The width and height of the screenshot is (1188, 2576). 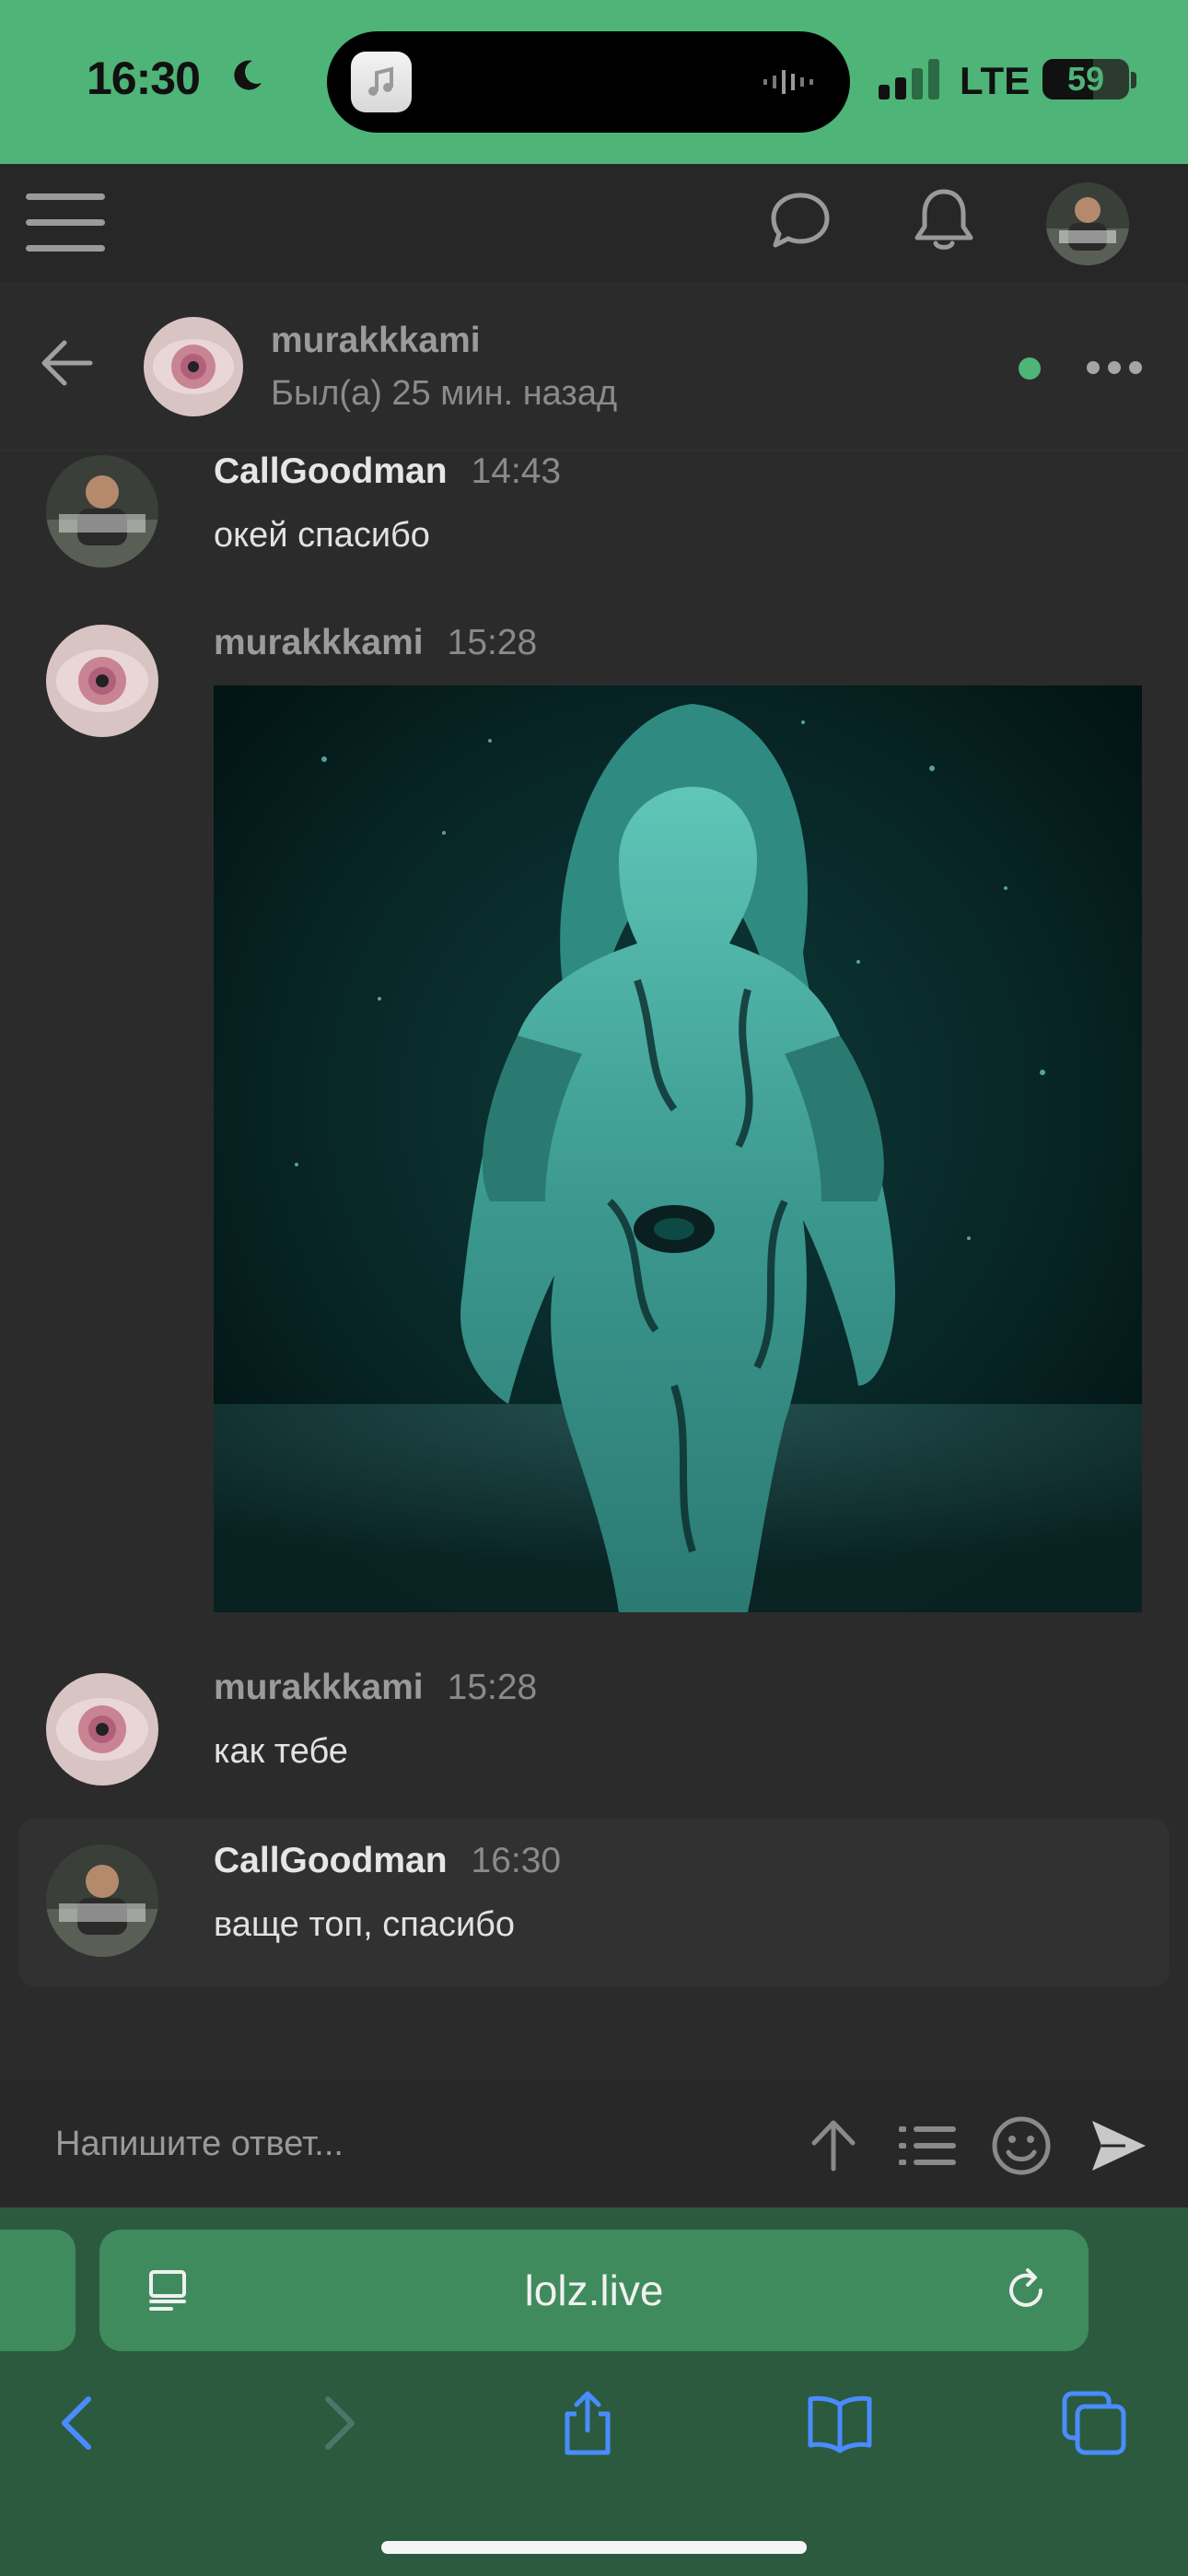 What do you see at coordinates (1119, 2145) in the screenshot?
I see `send-icon` at bounding box center [1119, 2145].